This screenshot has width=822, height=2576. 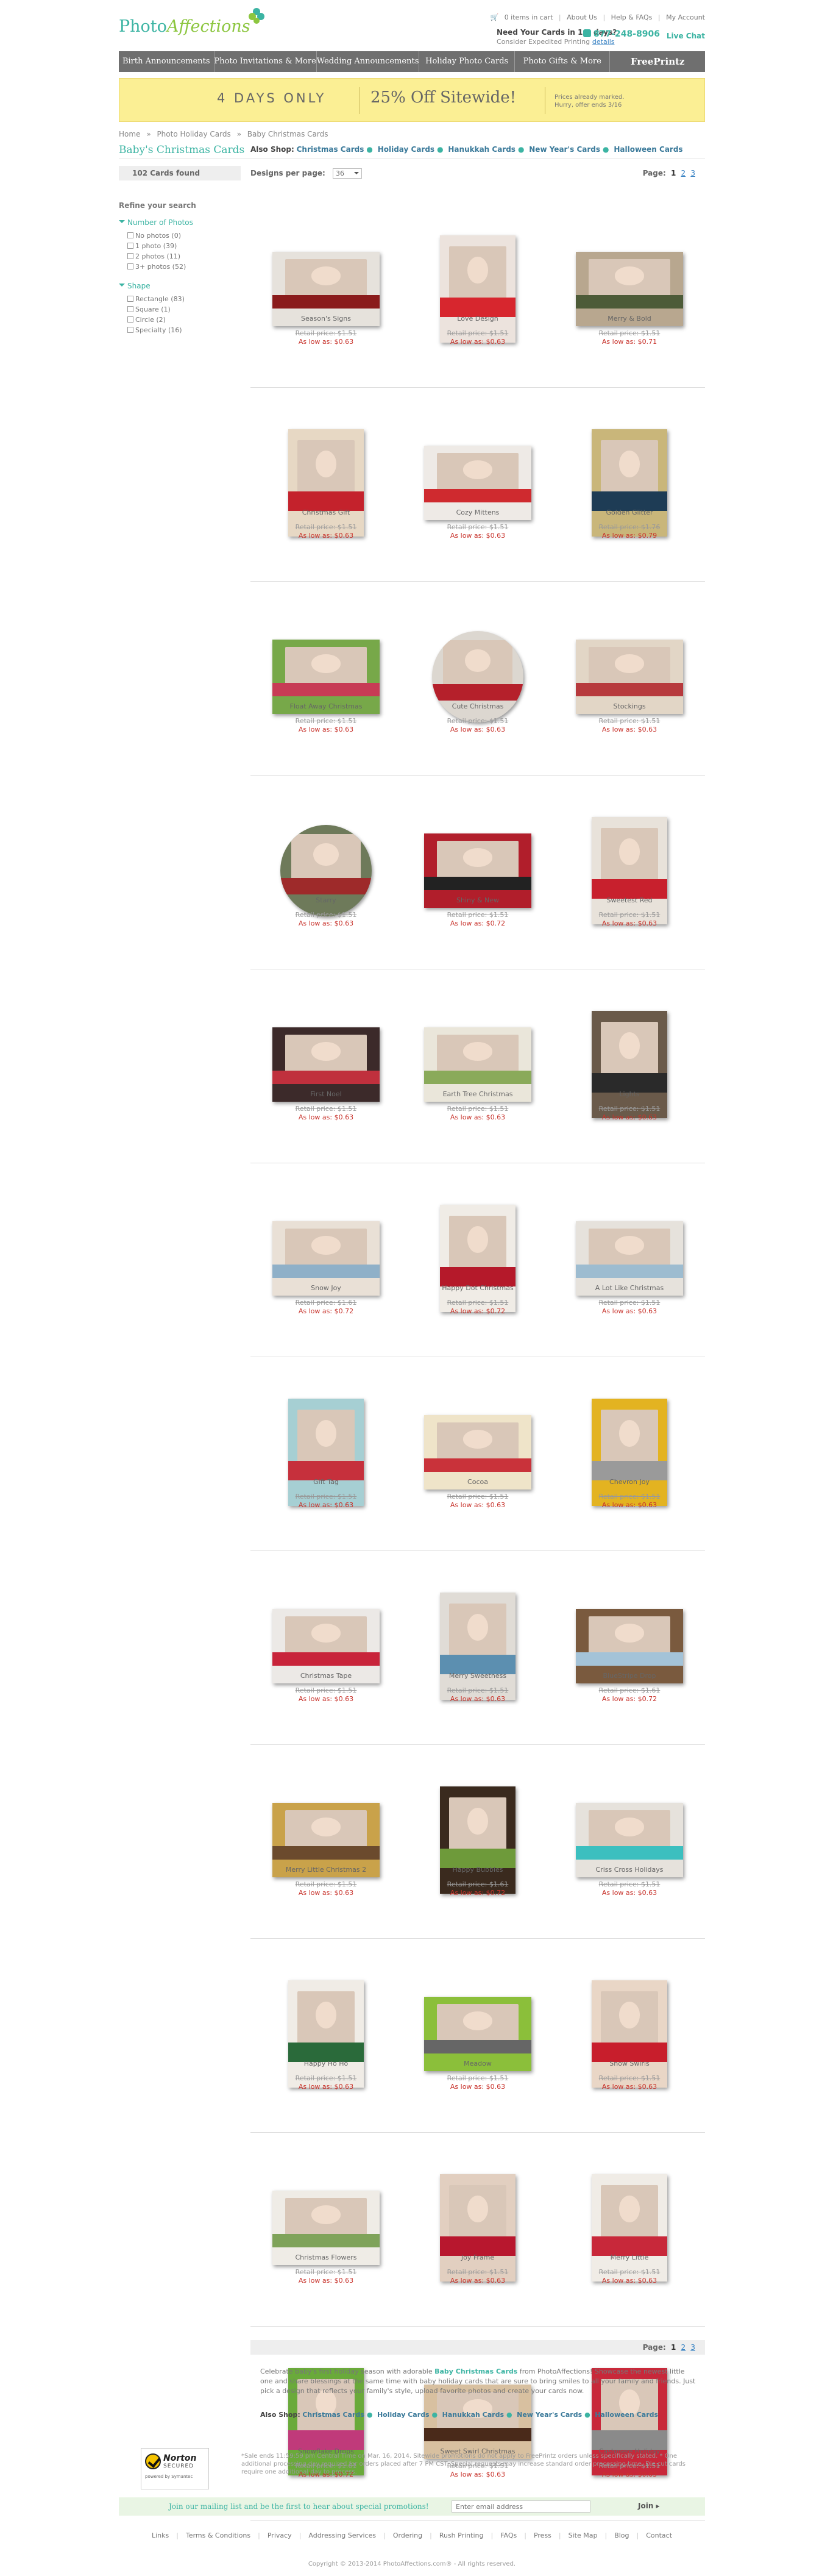 What do you see at coordinates (477, 1448) in the screenshot?
I see `product-card: Cocoa Retail price: $1.51 As low as: $0.63` at bounding box center [477, 1448].